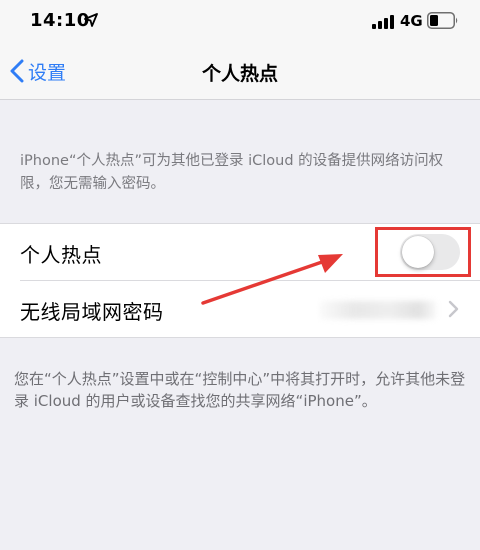 This screenshot has height=550, width=480. Describe the element at coordinates (272, 279) in the screenshot. I see `annotation-arrow-icon` at that location.